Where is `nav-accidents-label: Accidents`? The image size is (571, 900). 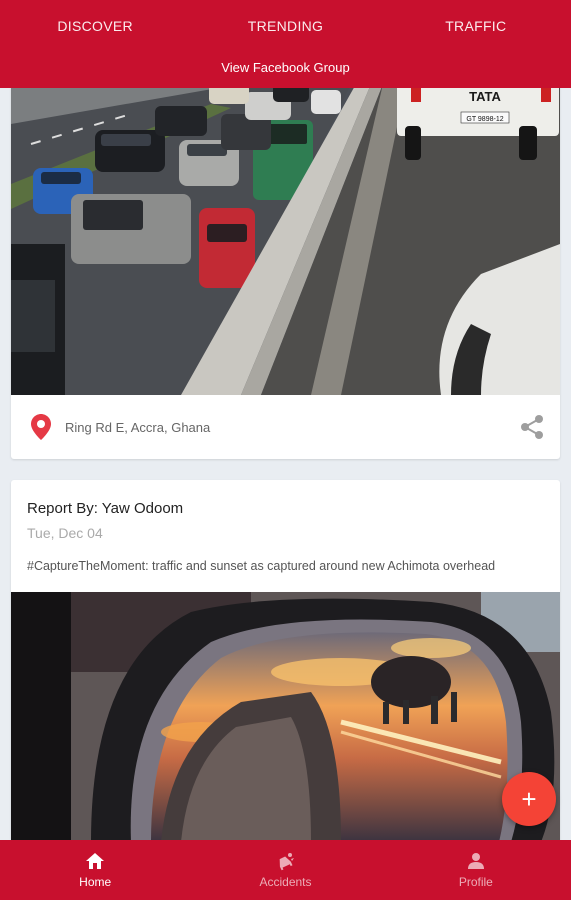
nav-accidents-label: Accidents is located at coordinates (285, 882).